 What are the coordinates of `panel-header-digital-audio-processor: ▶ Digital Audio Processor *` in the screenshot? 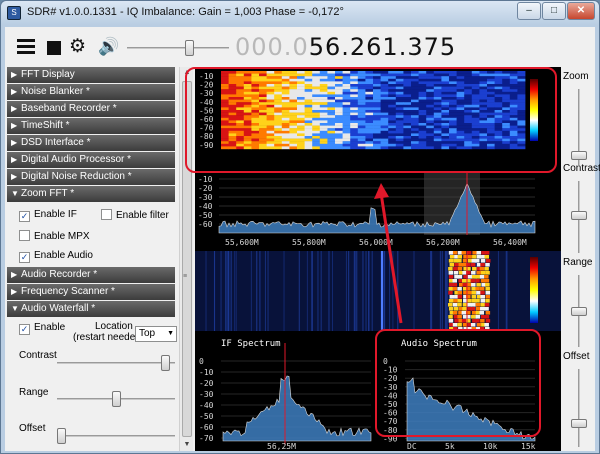 It's located at (91, 160).